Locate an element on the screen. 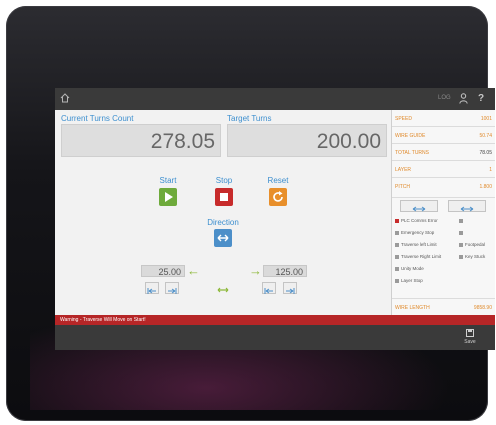 Image resolution: width=496 pixels, height=425 pixels. top-bar: LOG ? is located at coordinates (275, 99).